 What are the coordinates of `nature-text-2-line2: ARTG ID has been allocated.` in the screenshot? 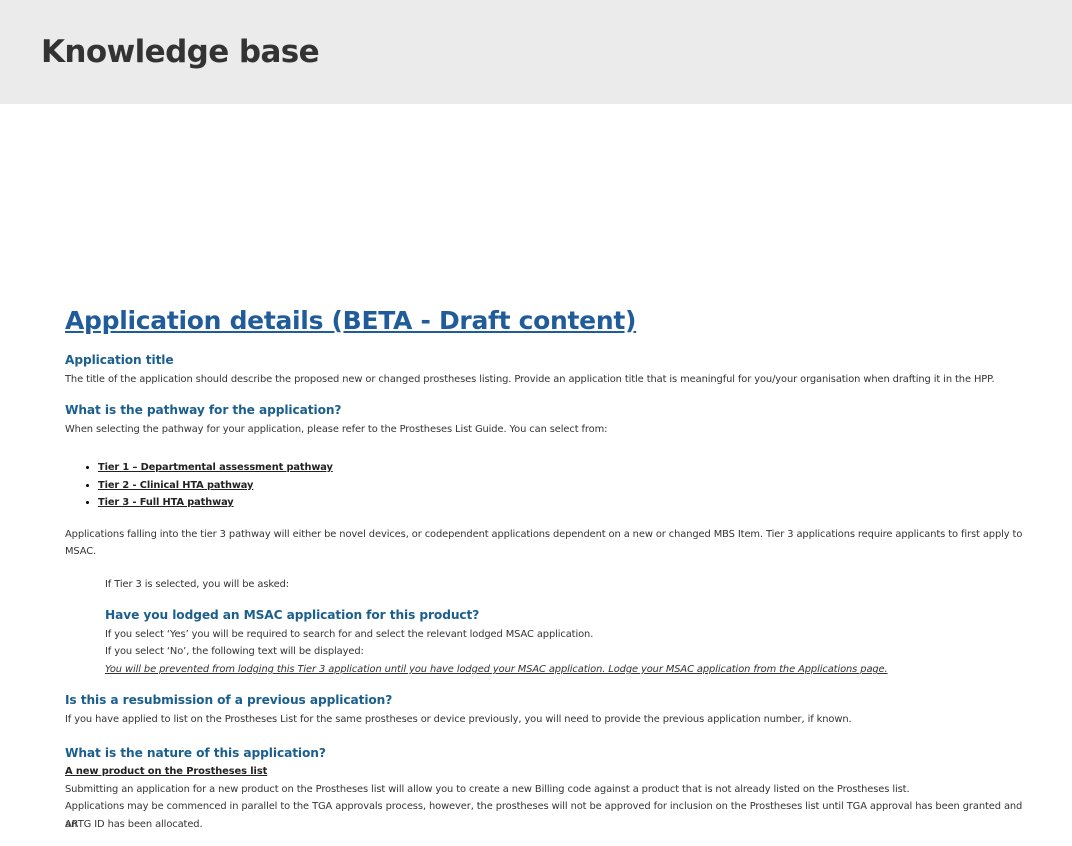 It's located at (134, 824).